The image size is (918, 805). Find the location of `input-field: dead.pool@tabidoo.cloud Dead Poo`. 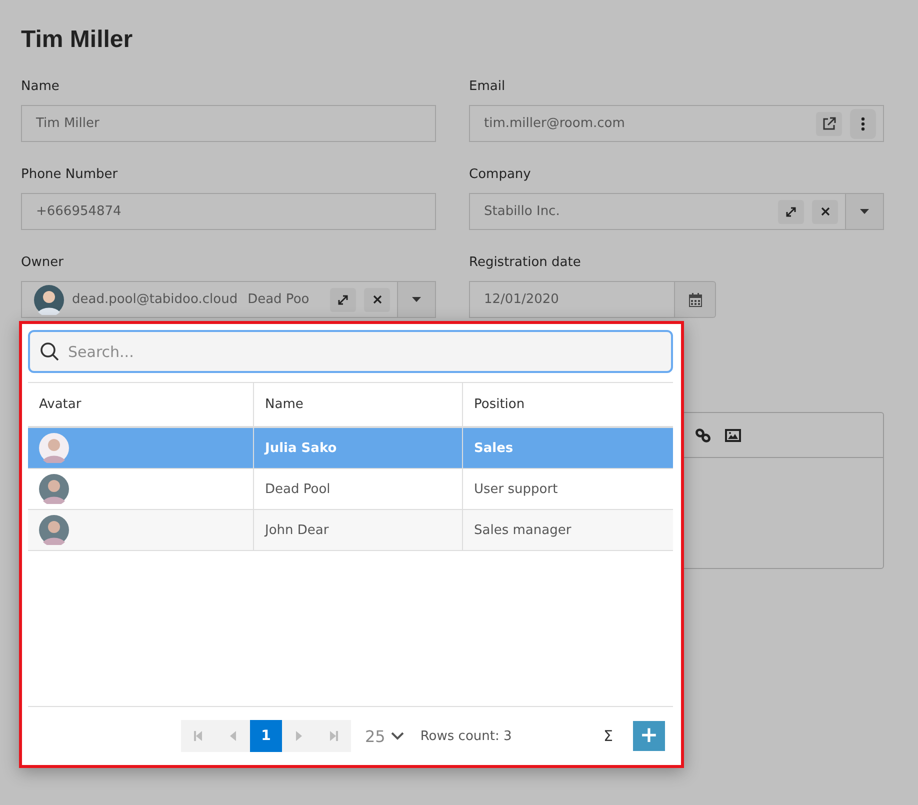

input-field: dead.pool@tabidoo.cloud Dead Poo is located at coordinates (209, 299).